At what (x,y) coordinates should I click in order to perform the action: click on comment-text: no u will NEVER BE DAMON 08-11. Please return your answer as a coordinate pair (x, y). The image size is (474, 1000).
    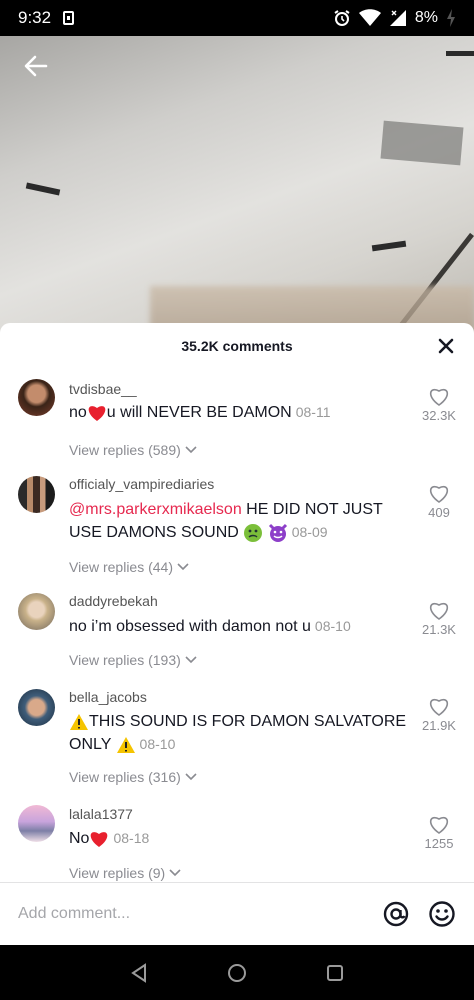
    Looking at the image, I should click on (200, 412).